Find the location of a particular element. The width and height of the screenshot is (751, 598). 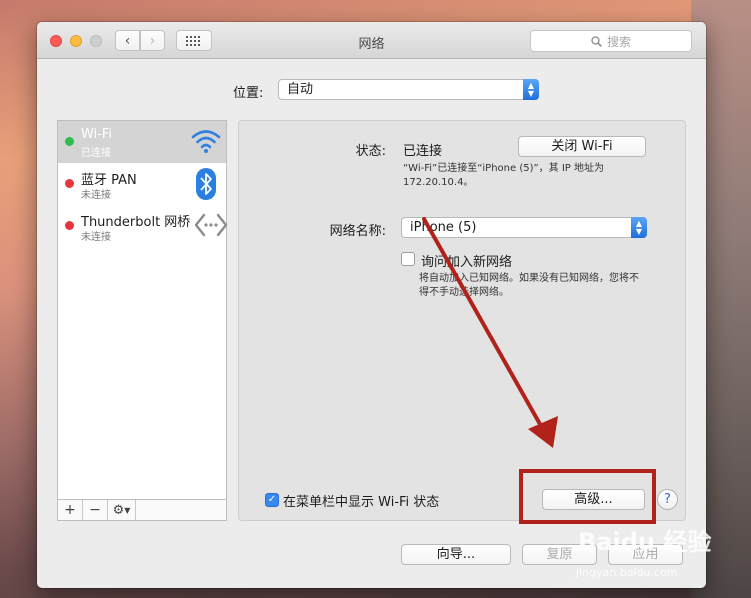

plus-icon: + is located at coordinates (70, 510).